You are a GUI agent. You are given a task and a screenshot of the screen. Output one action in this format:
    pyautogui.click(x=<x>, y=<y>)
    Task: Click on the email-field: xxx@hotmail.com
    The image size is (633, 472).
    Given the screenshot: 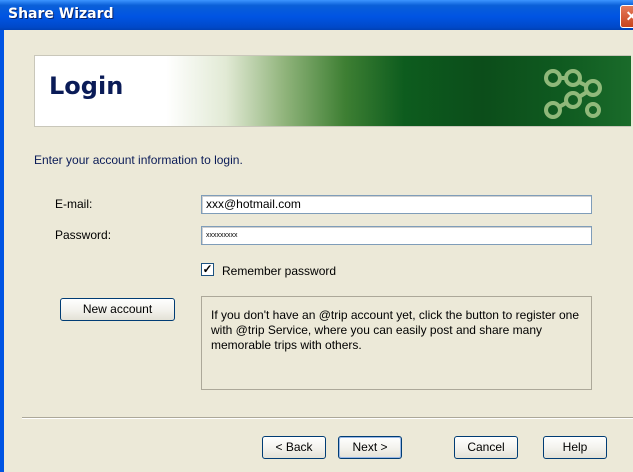 What is the action you would take?
    pyautogui.click(x=396, y=204)
    